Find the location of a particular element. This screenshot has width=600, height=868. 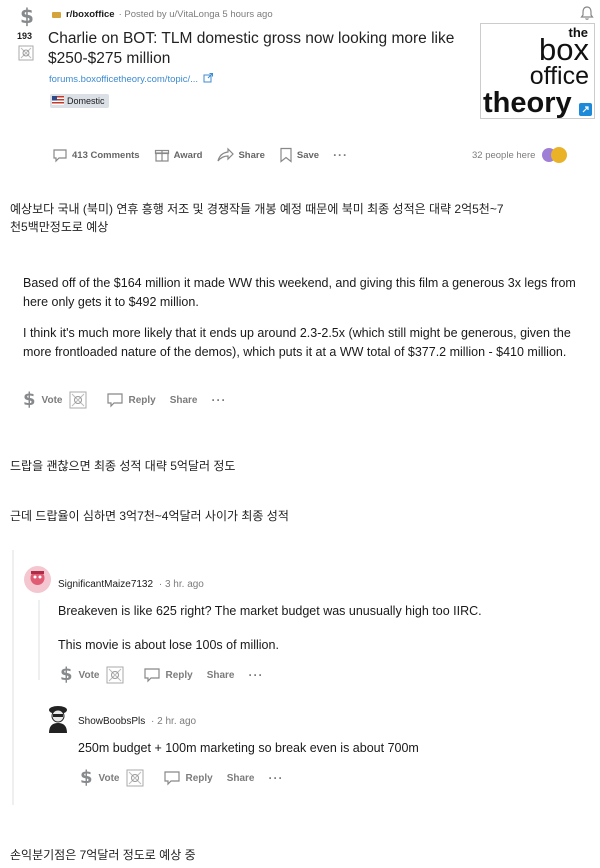

flair-tag: Domestic is located at coordinates (79, 101).